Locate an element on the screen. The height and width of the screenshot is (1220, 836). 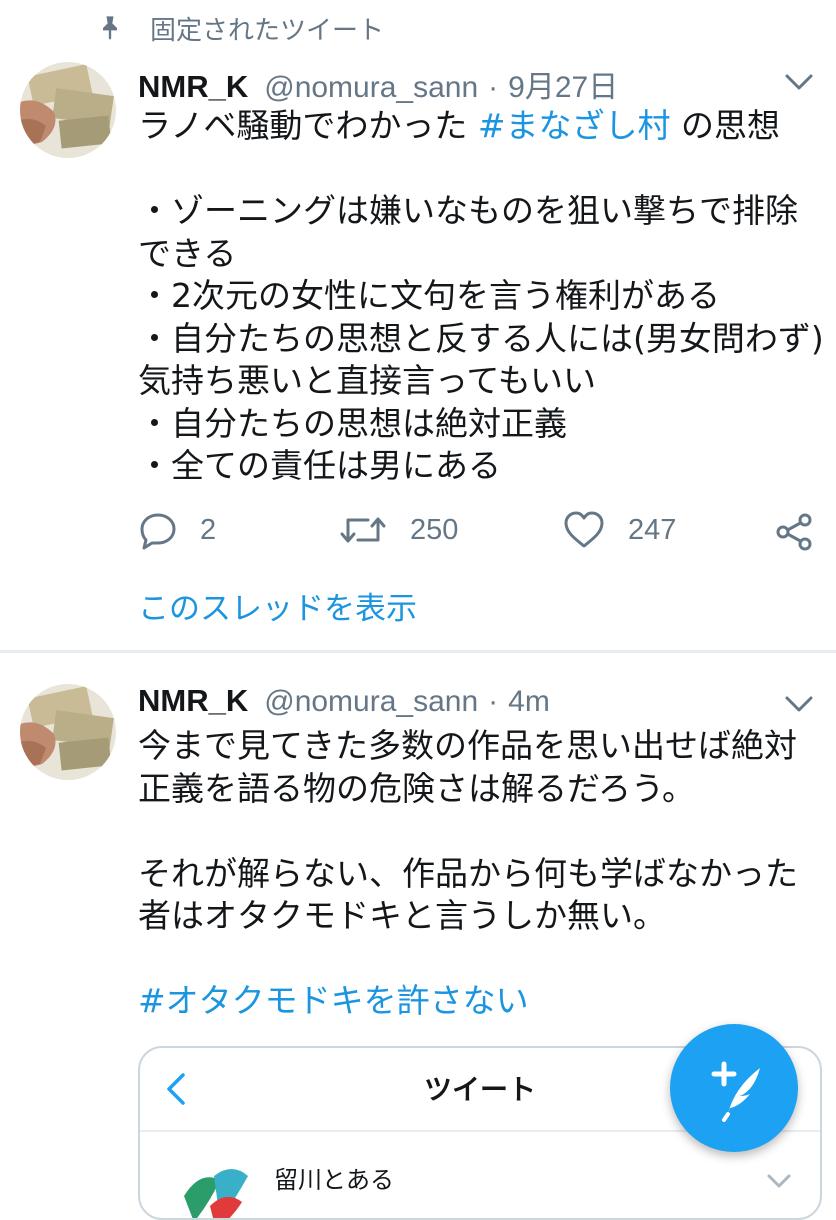
tweet-header: NMR_K @nomura_sann · 9月27日 is located at coordinates (378, 84).